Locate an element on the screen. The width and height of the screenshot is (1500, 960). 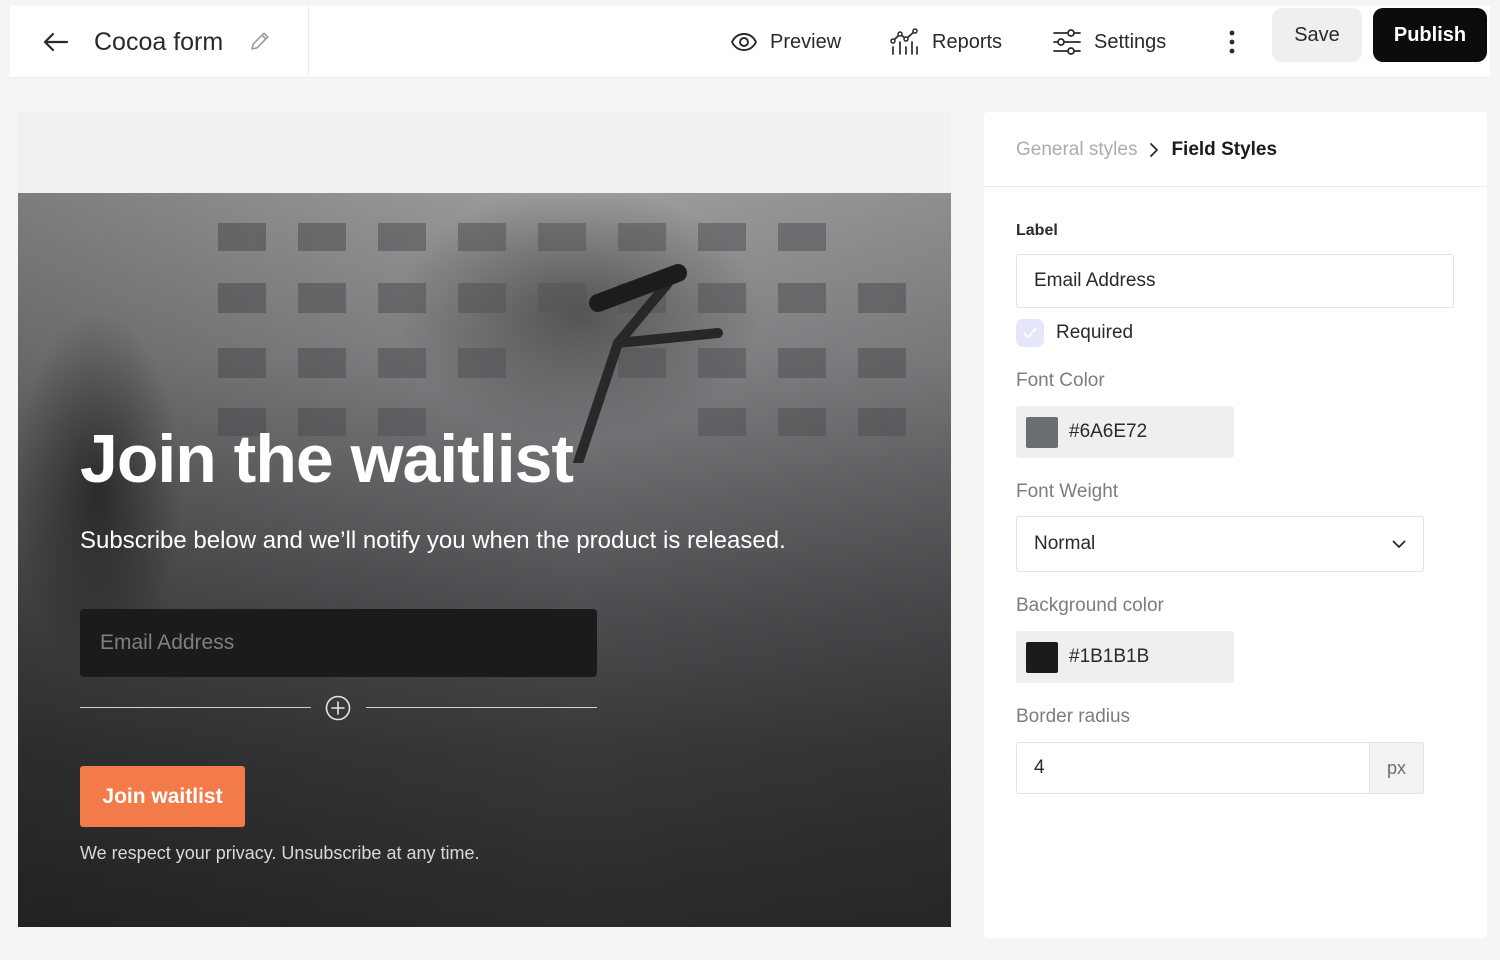
check-icon is located at coordinates (1030, 333).